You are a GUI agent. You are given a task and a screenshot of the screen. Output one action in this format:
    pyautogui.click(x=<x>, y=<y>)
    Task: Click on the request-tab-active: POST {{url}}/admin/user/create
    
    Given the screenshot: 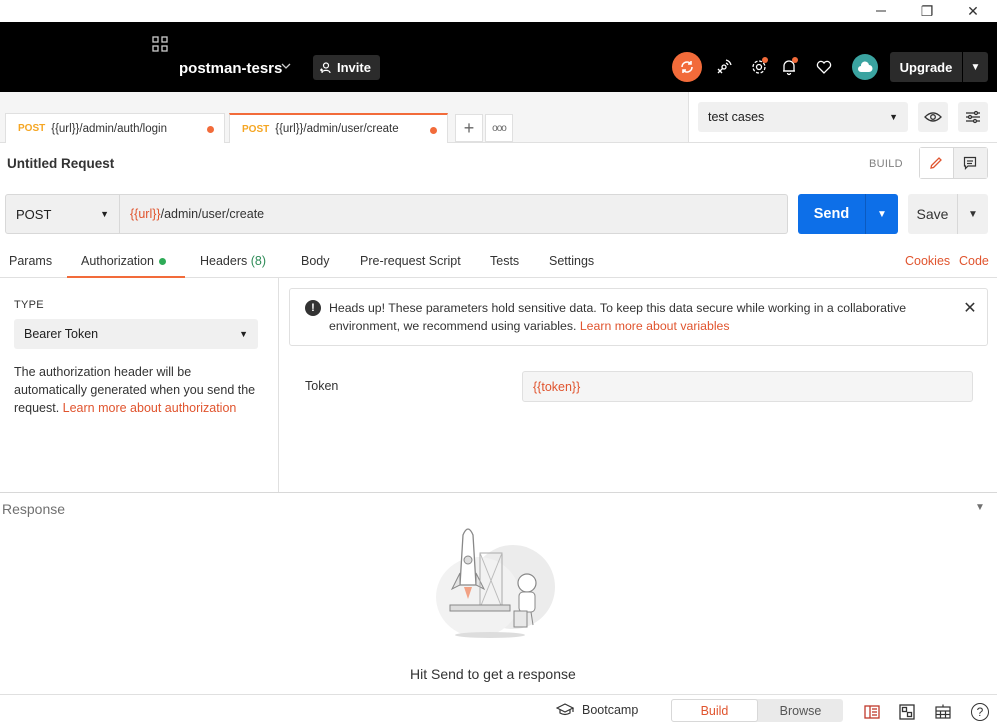 What is the action you would take?
    pyautogui.click(x=338, y=128)
    